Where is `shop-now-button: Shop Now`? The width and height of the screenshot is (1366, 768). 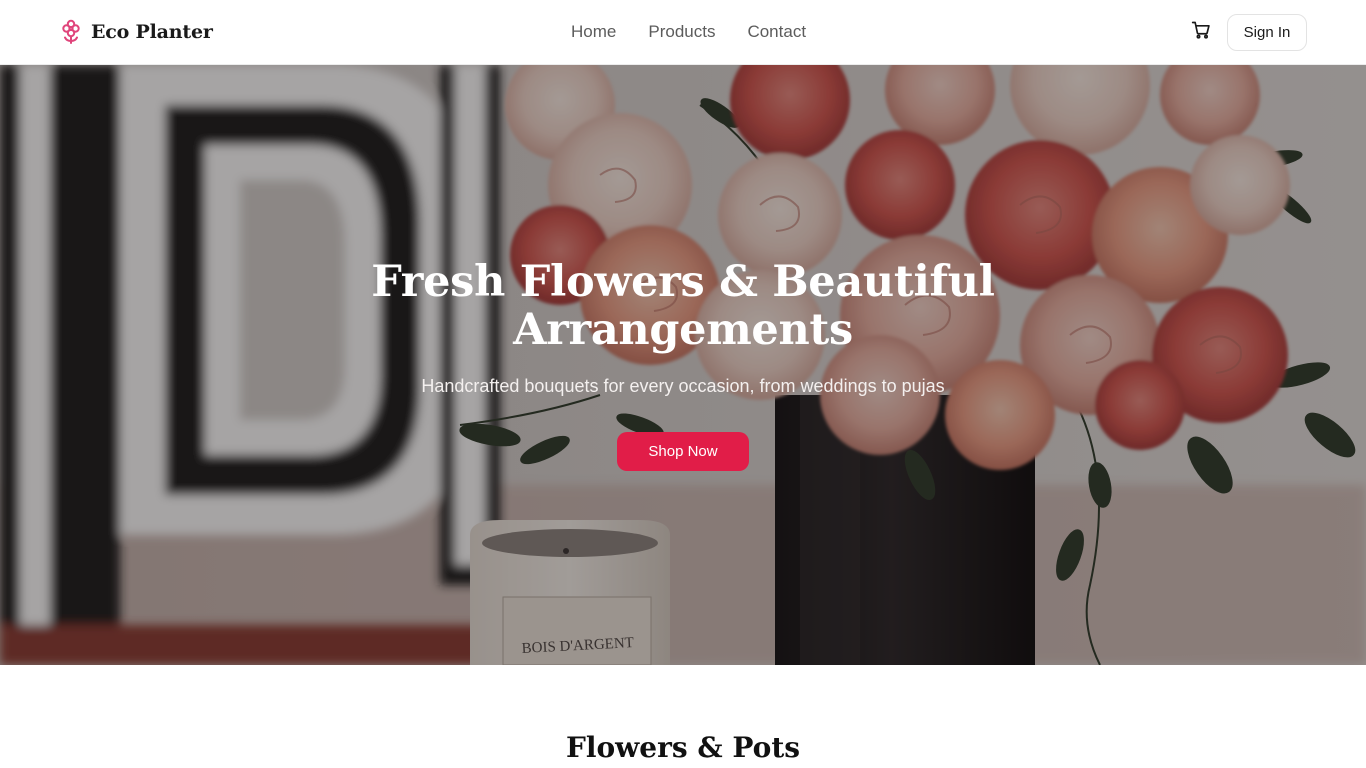 shop-now-button: Shop Now is located at coordinates (683, 451).